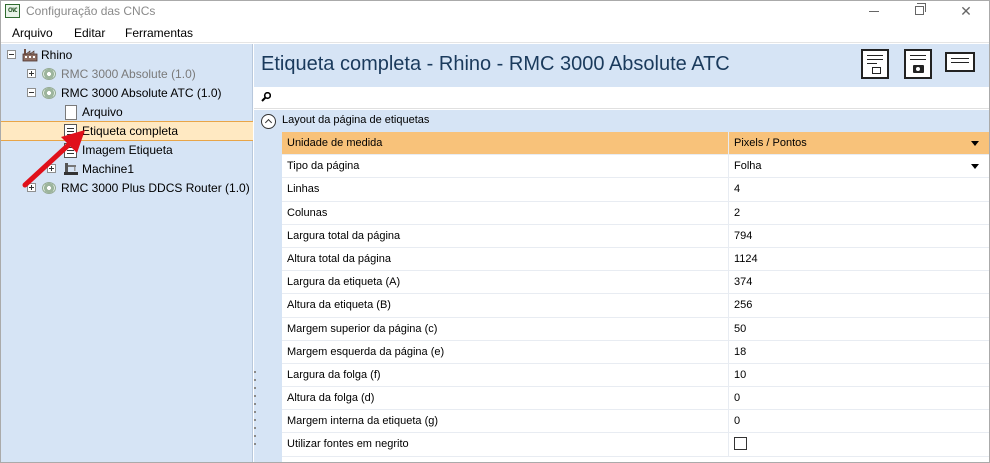  Describe the element at coordinates (635, 352) in the screenshot. I see `property-row: Margem esquerda da página (e) 18` at that location.